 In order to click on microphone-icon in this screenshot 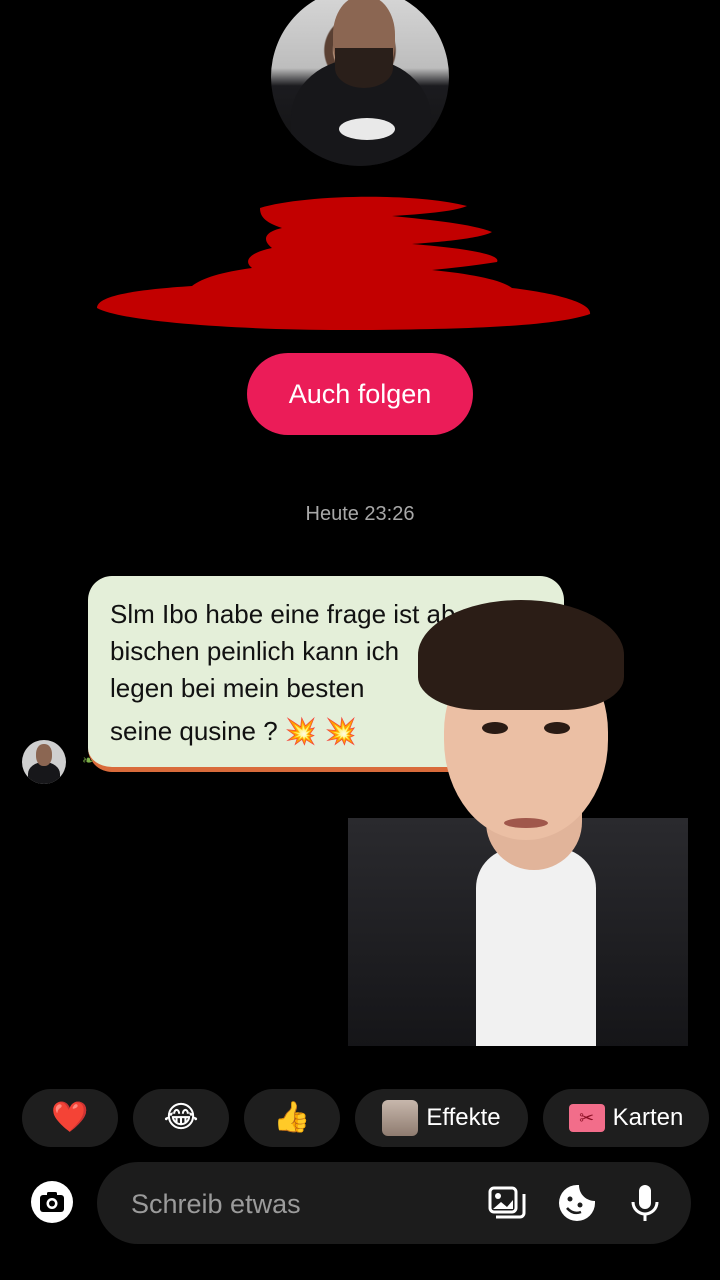, I will do `click(645, 1203)`.